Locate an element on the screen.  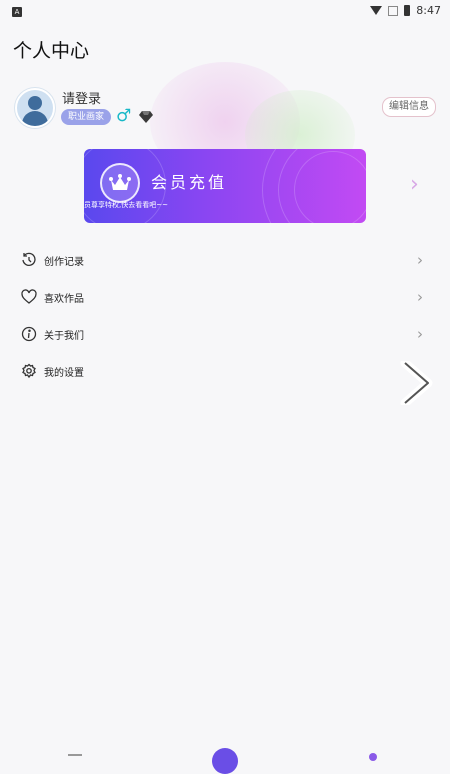
signal-icon is located at coordinates (393, 10).